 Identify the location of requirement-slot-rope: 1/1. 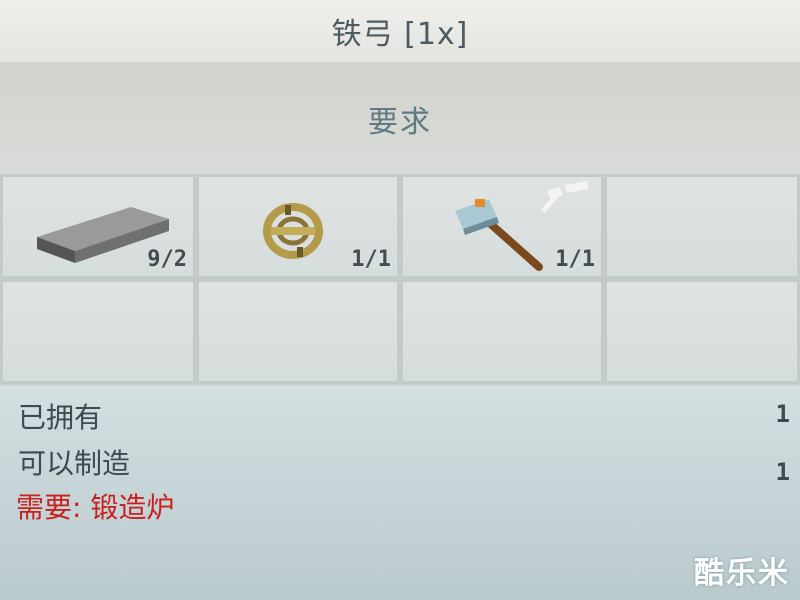
(298, 226).